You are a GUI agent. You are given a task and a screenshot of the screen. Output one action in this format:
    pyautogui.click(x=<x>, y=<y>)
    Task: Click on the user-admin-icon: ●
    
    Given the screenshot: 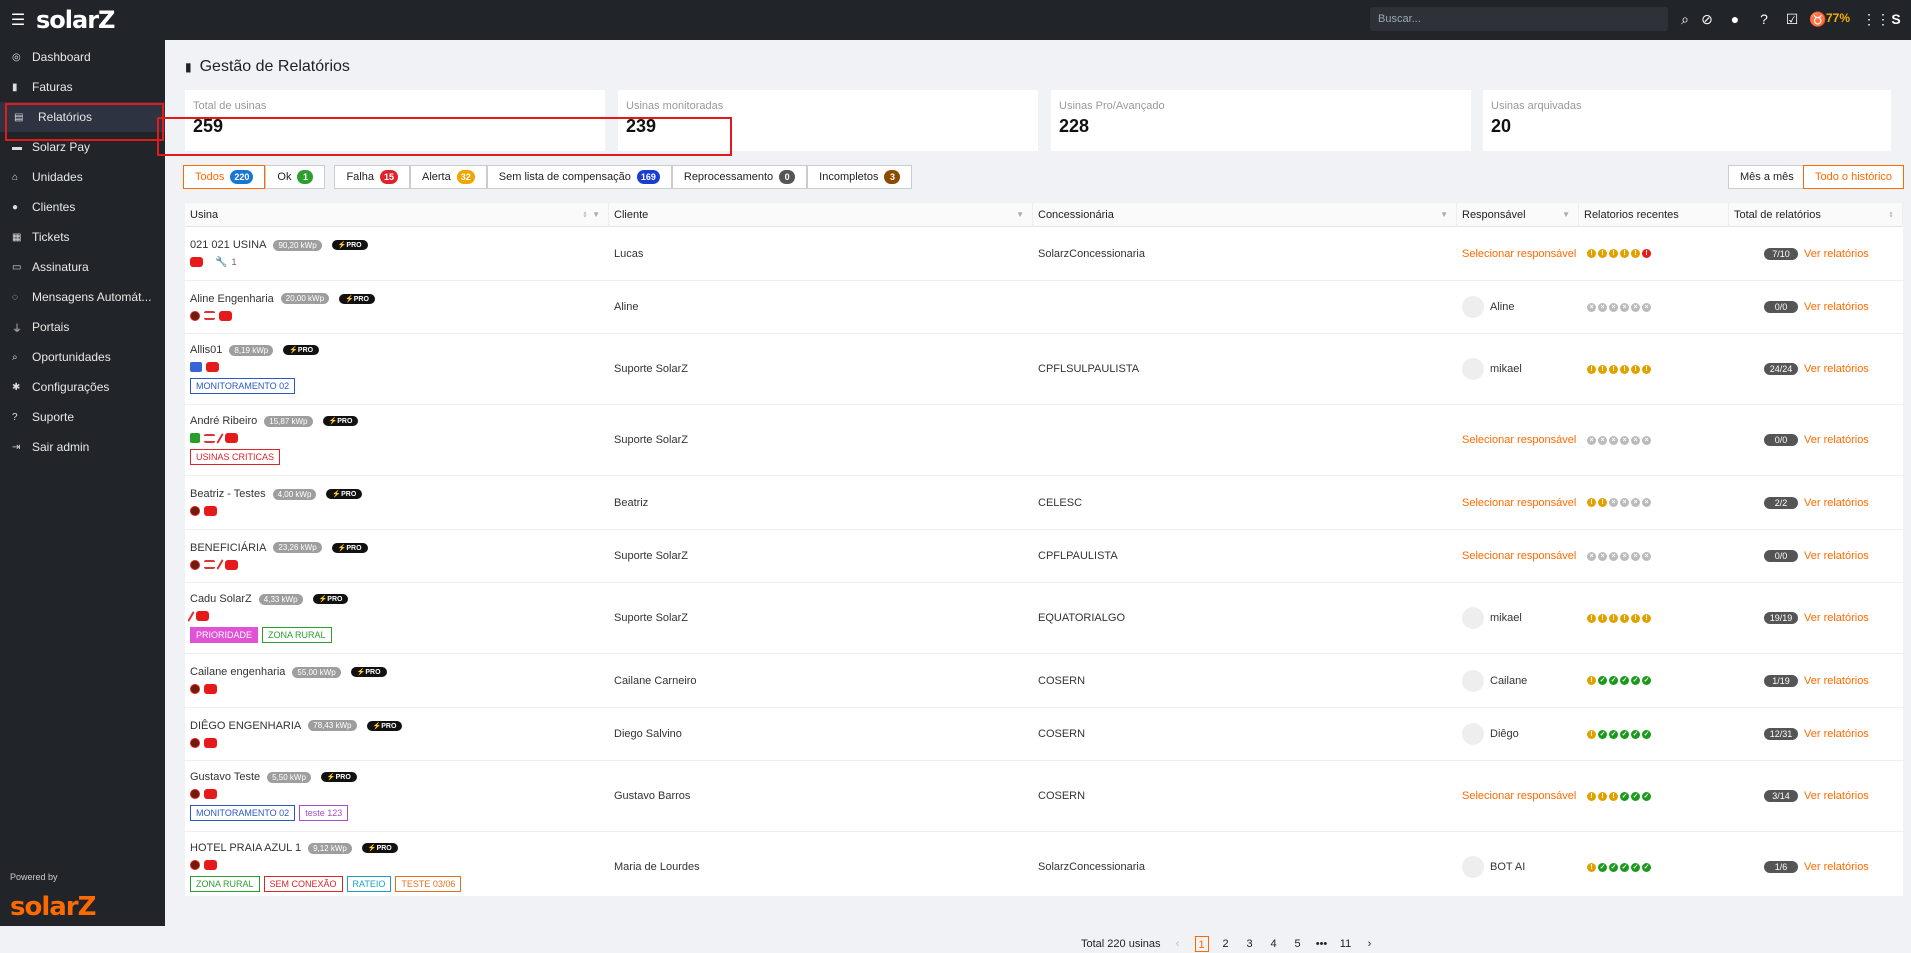 What is the action you would take?
    pyautogui.click(x=1735, y=19)
    